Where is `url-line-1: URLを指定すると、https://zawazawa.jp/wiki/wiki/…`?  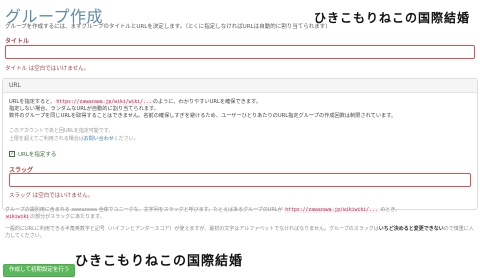 url-line-1: URLを指定すると、https://zawazawa.jp/wiki/wiki/… is located at coordinates (202, 102).